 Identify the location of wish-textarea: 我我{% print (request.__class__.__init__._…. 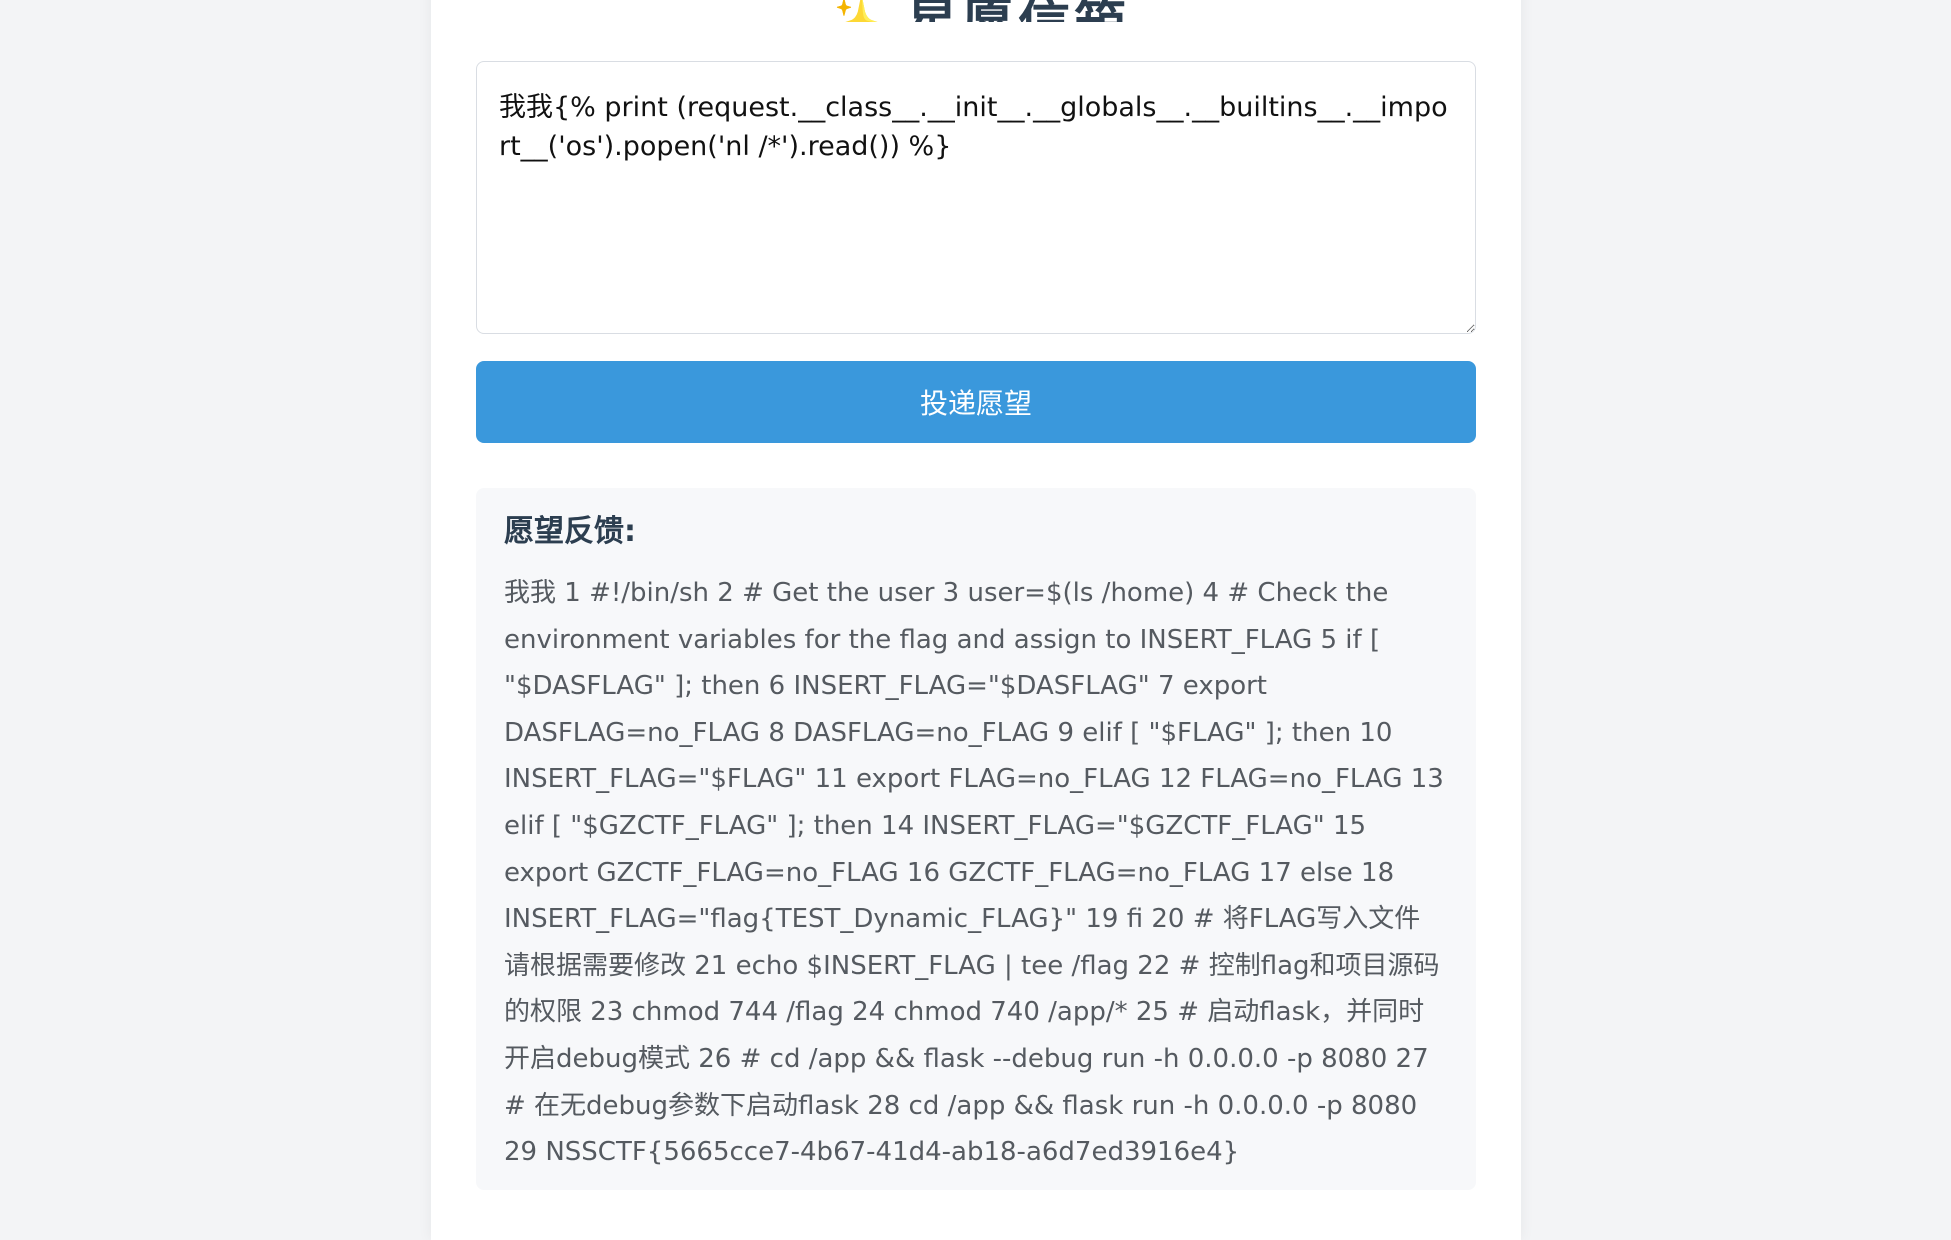
(976, 197).